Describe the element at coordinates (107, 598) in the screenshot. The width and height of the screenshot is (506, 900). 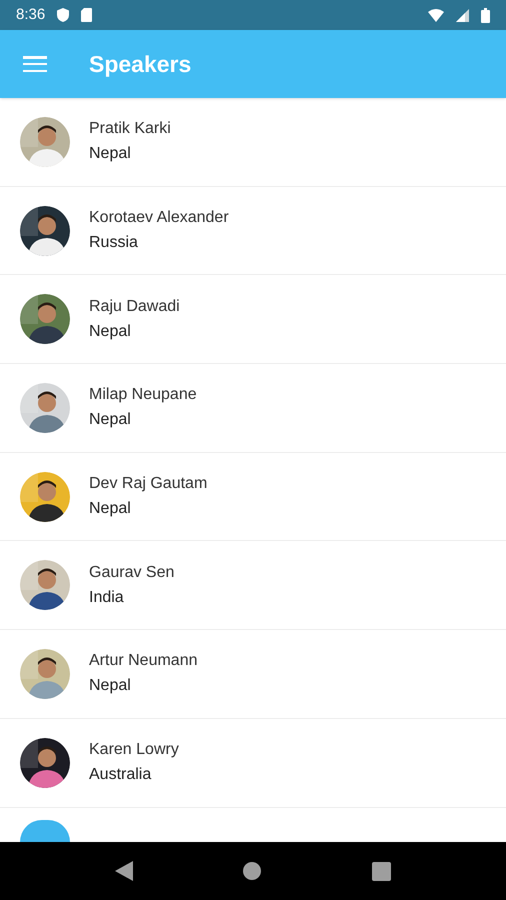
I see `speaker-country: India` at that location.